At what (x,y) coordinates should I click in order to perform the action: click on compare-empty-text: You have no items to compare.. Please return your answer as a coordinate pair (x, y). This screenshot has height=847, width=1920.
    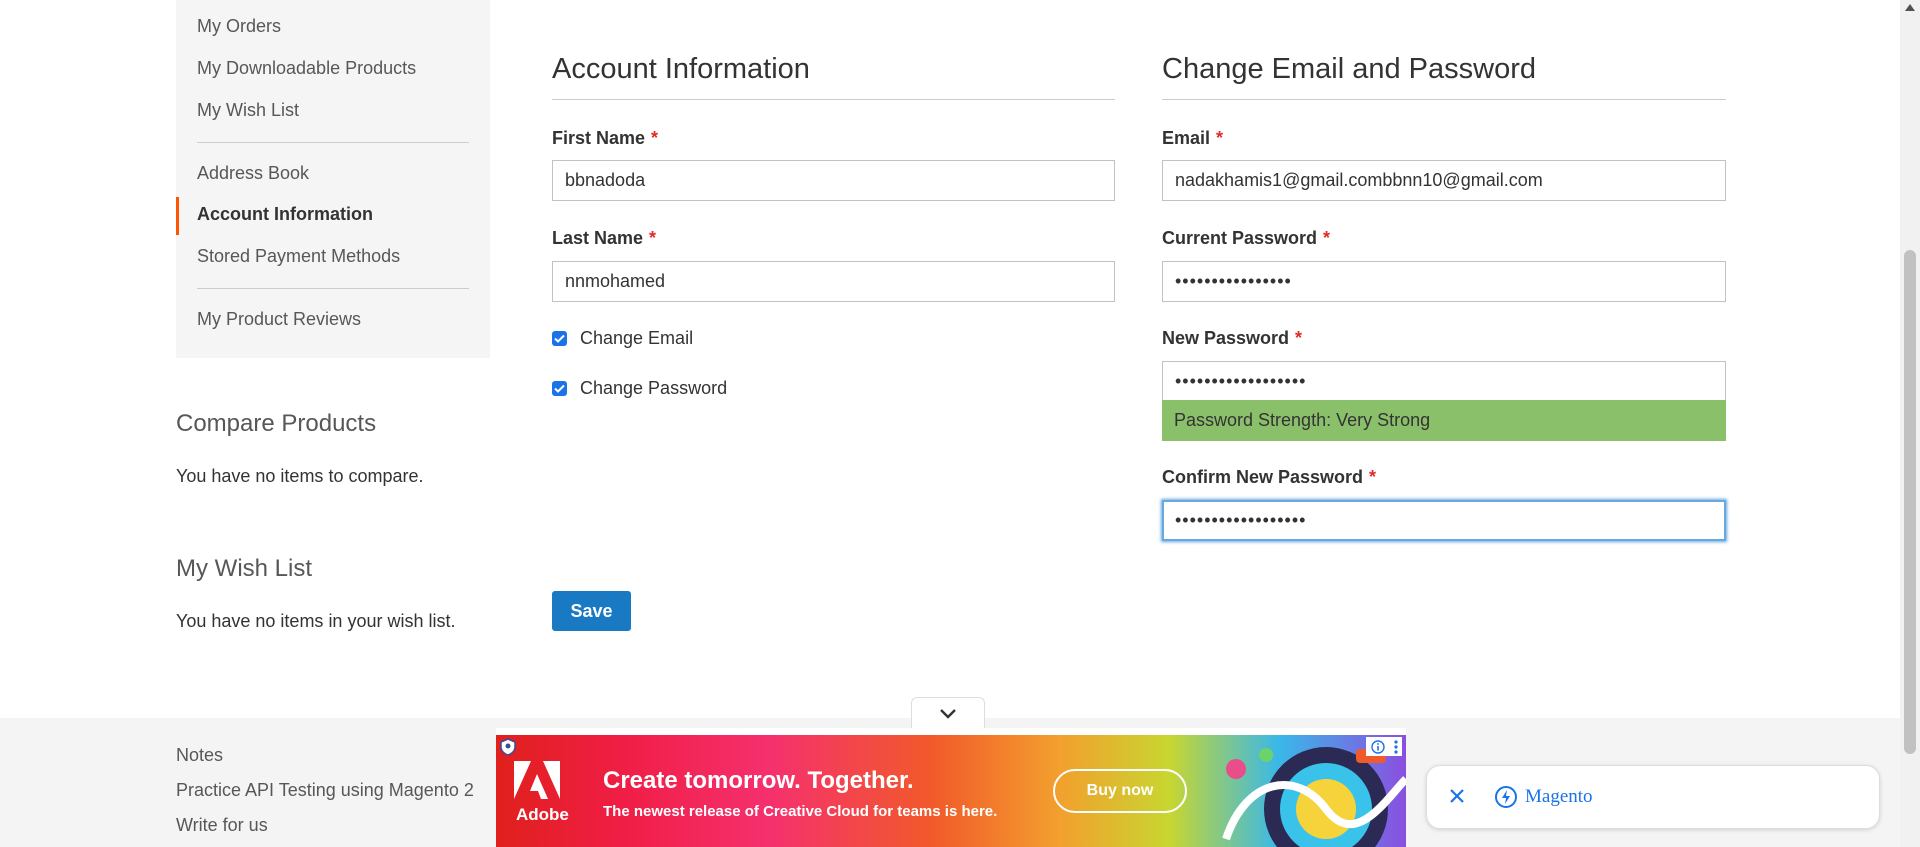
    Looking at the image, I should click on (300, 476).